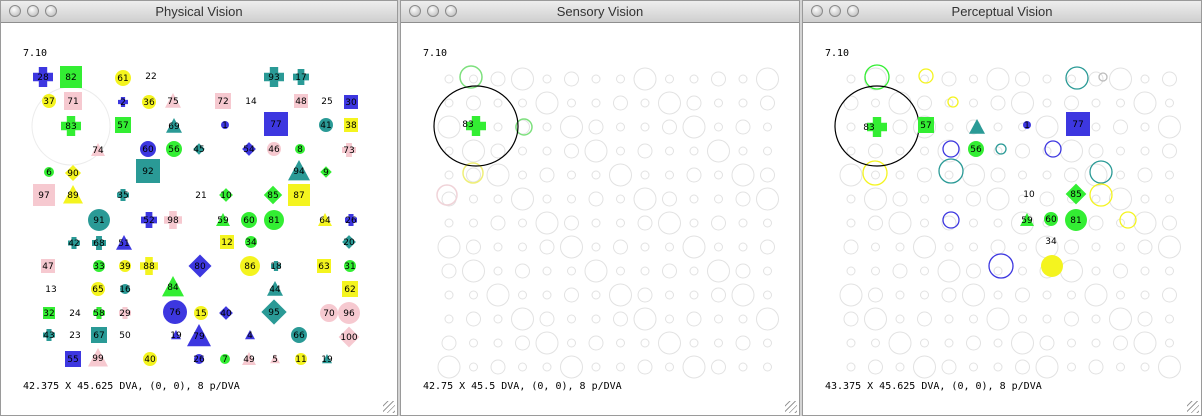  What do you see at coordinates (148, 150) in the screenshot?
I see `object-label: 60` at bounding box center [148, 150].